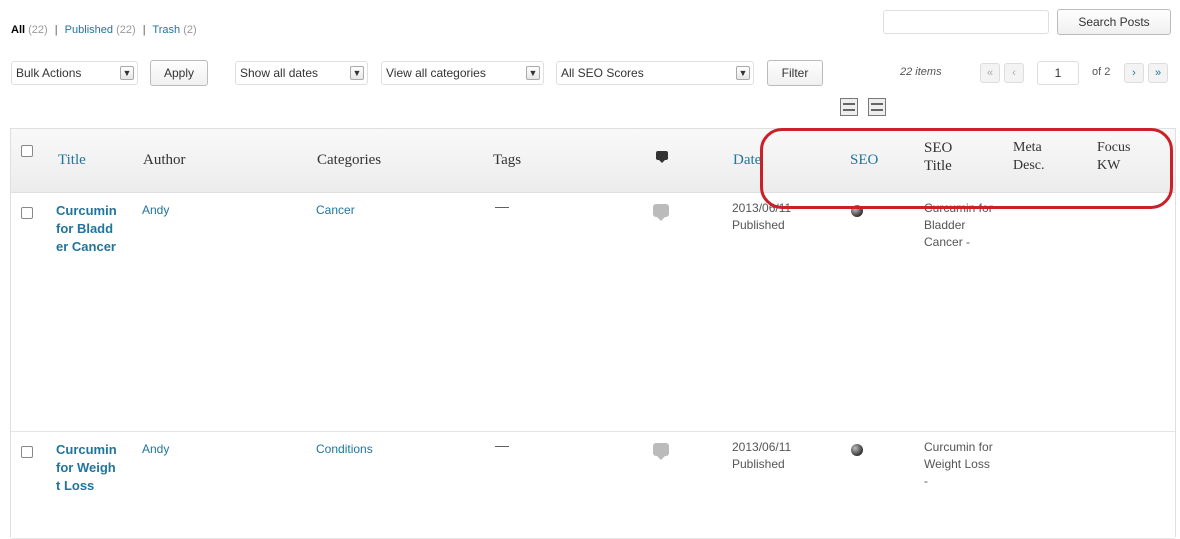  I want to click on post-title-link: Curcumin for Bladder Cancer, so click(87, 229).